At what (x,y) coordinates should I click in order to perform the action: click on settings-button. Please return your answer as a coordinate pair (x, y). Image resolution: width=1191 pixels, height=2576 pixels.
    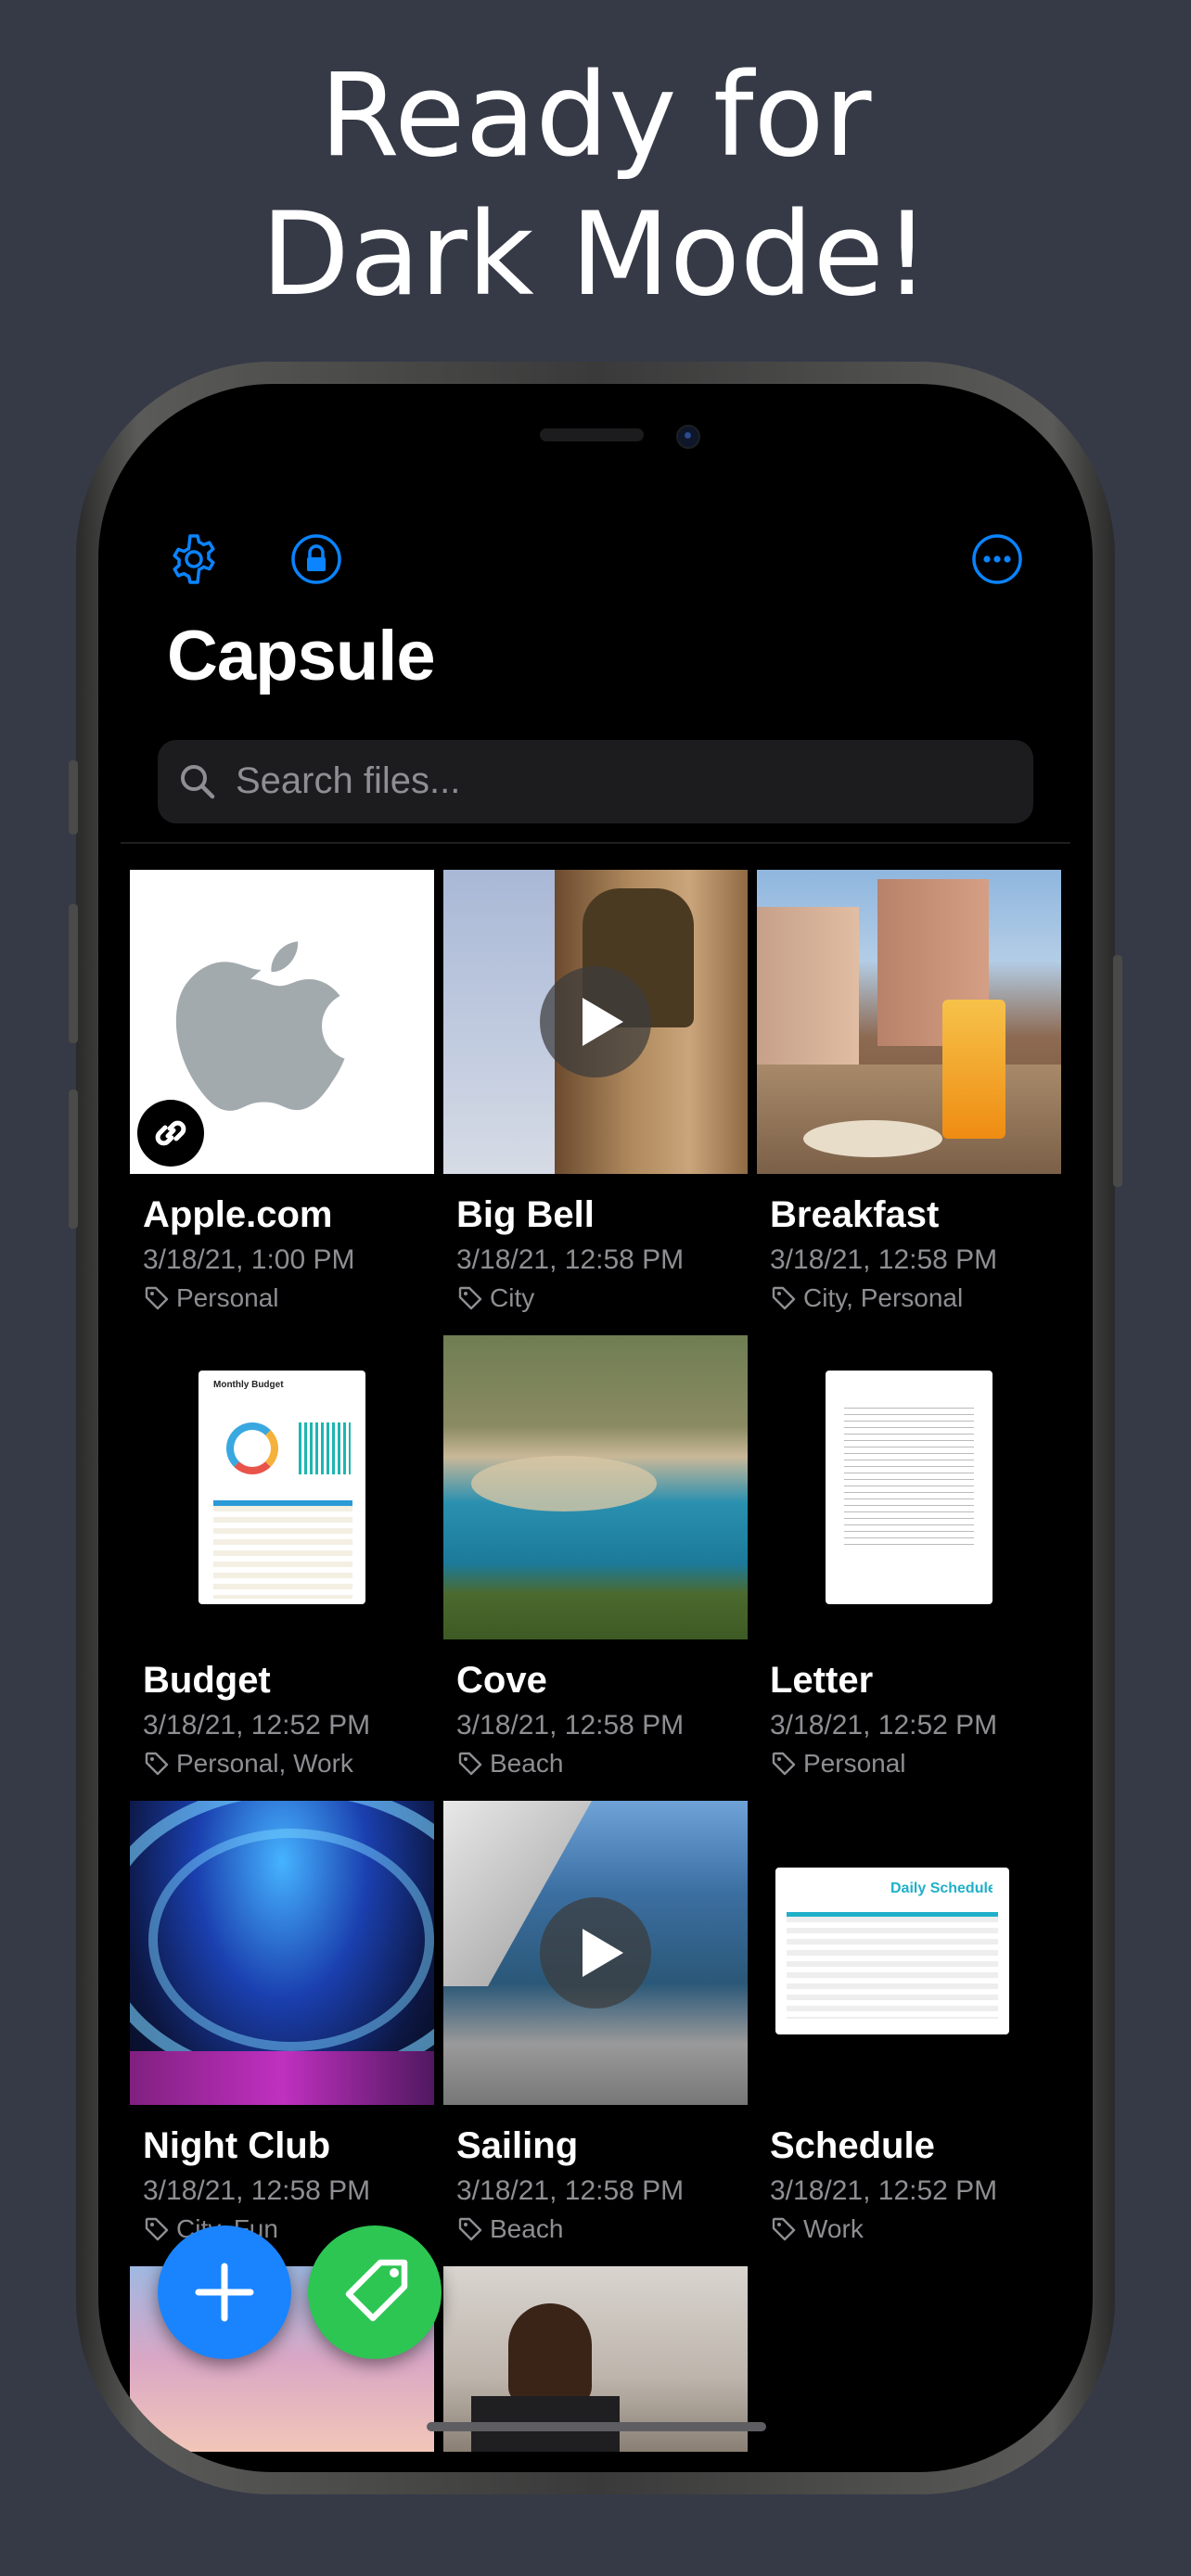
    Looking at the image, I should click on (194, 559).